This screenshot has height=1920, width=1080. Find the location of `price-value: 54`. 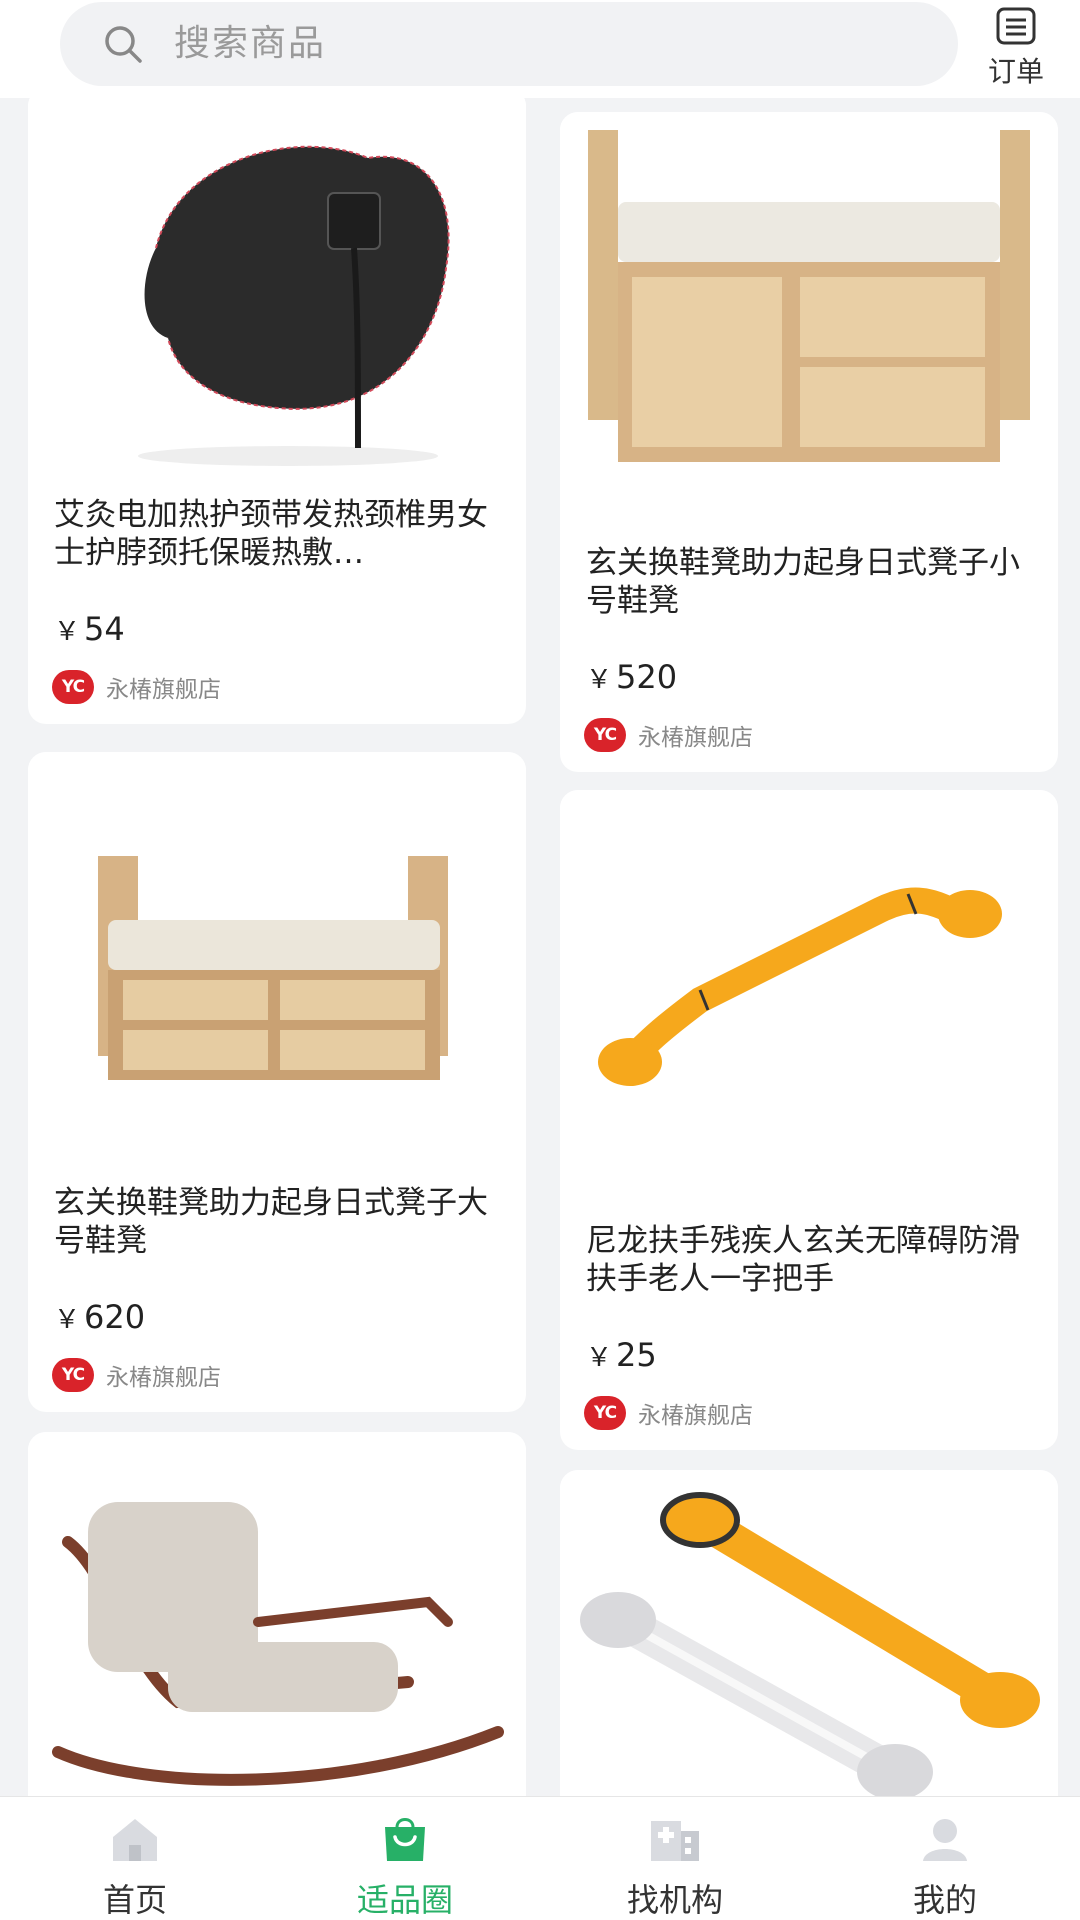

price-value: 54 is located at coordinates (104, 629).